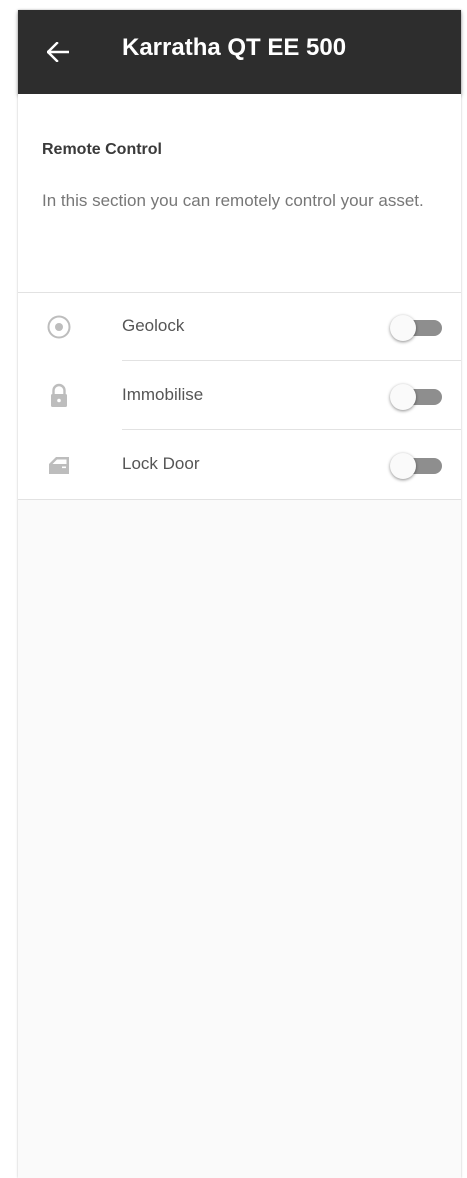 This screenshot has height=1178, width=467. I want to click on lock-door-toggle, so click(417, 466).